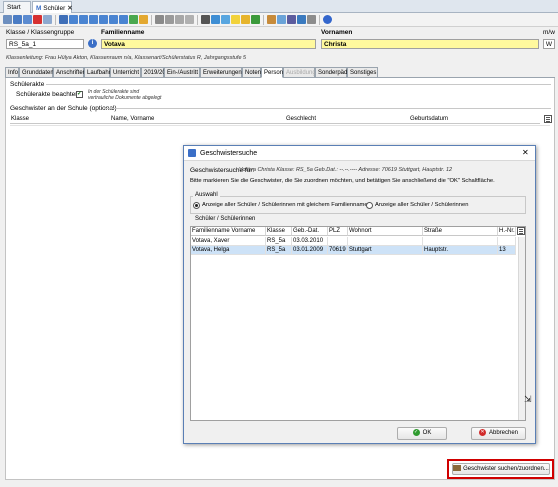 This screenshot has width=558, height=487. What do you see at coordinates (27, 19) in the screenshot?
I see `copy-icon` at bounding box center [27, 19].